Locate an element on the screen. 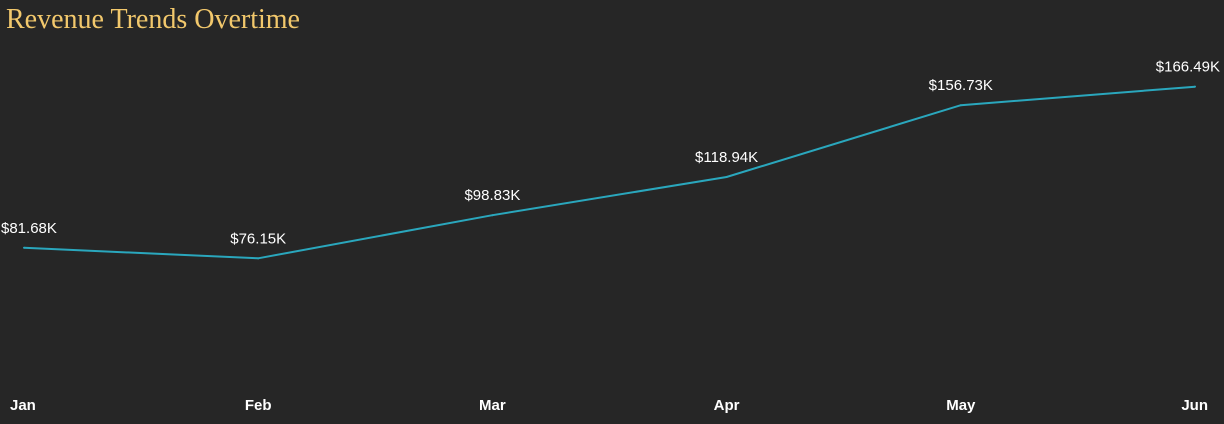 Image resolution: width=1224 pixels, height=424 pixels. x-tick-label: Jun is located at coordinates (1194, 405).